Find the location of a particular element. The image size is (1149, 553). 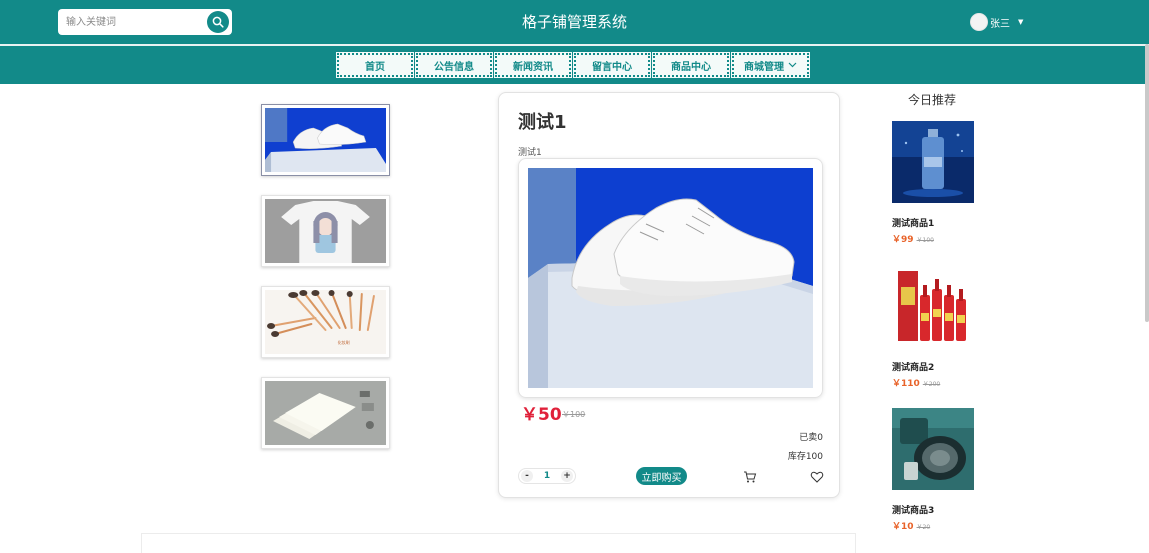

thumbnail-printed-tshirt is located at coordinates (325, 231).